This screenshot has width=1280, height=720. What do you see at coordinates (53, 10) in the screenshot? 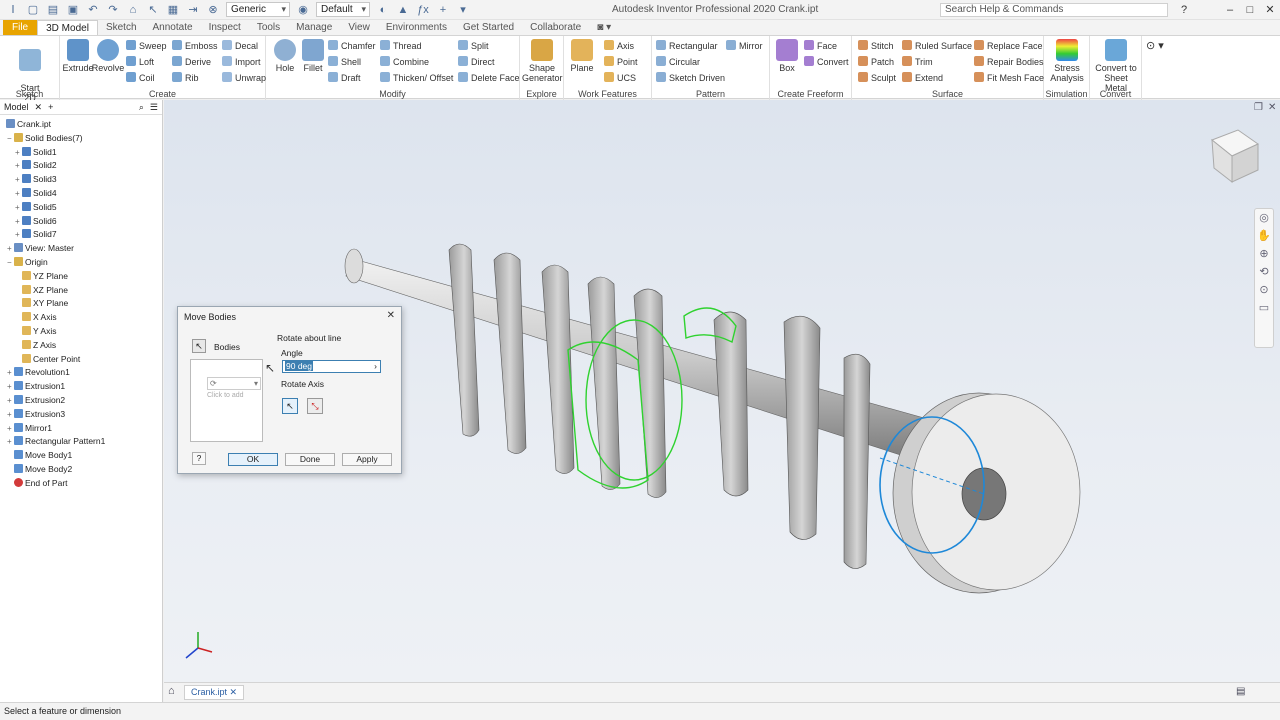
I see `open-folder-icon: ▤` at bounding box center [53, 10].